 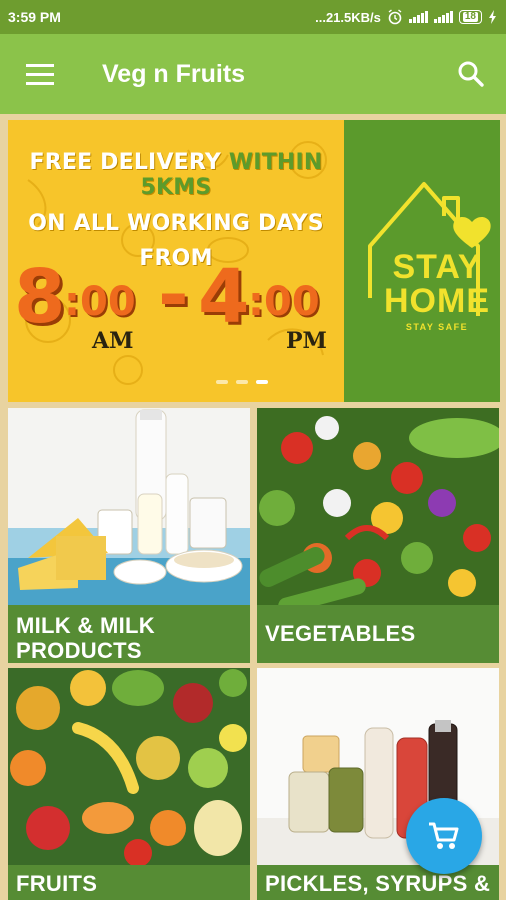 I want to click on banner-line-1: FREE DELIVERY WITHIN 5KMS, so click(x=176, y=175).